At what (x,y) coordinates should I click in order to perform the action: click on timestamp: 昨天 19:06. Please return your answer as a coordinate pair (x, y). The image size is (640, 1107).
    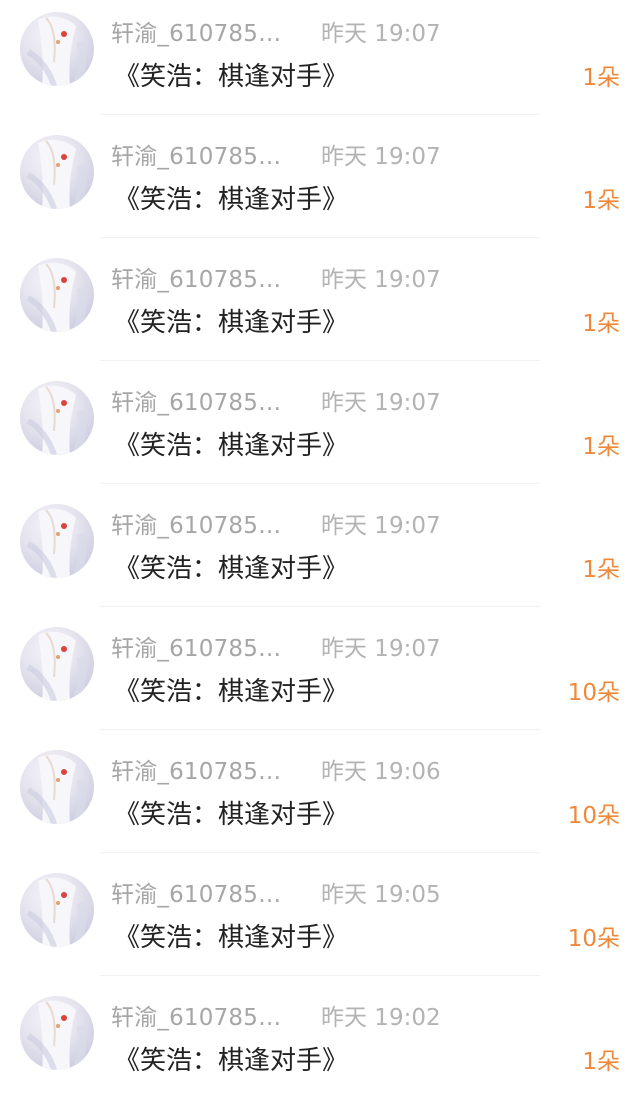
    Looking at the image, I should click on (381, 772).